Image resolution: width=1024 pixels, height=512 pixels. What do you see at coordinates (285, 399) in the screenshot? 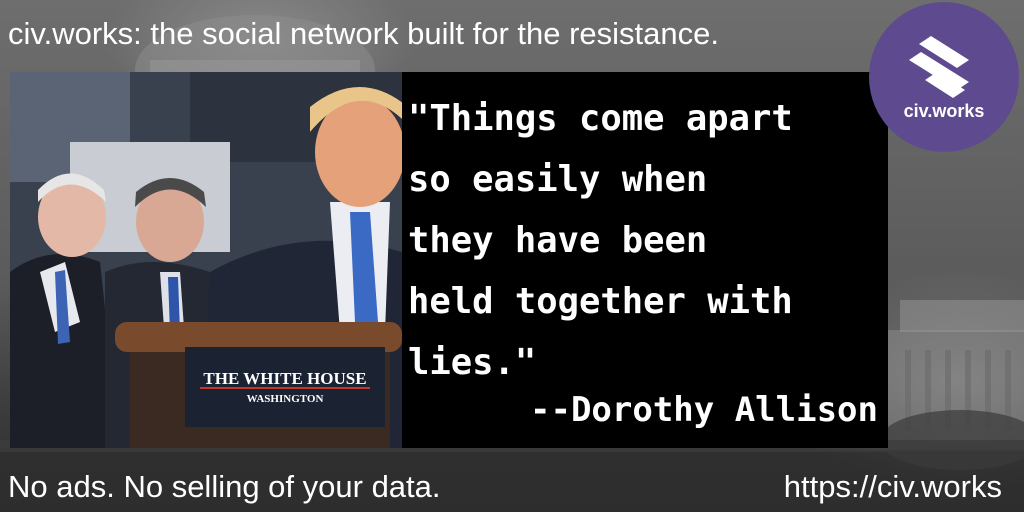
I see `podium-sign-subtitle: WASHINGTON` at bounding box center [285, 399].